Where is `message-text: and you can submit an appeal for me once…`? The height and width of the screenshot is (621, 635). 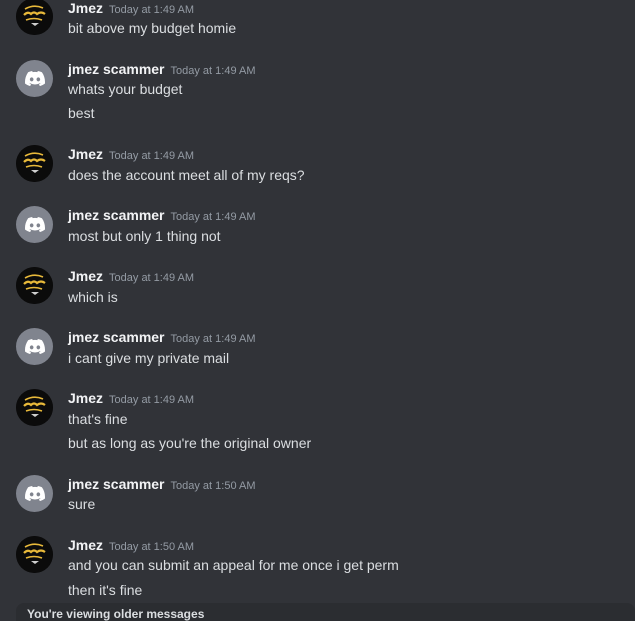 message-text: and you can submit an appeal for me once… is located at coordinates (233, 565).